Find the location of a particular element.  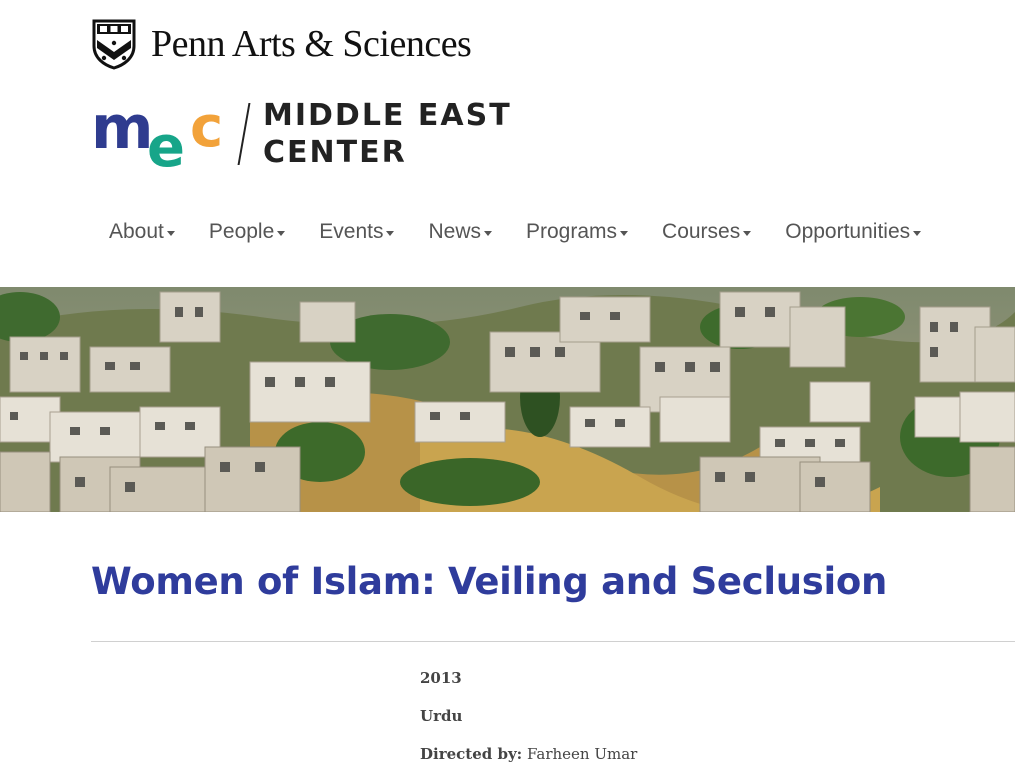

directed-by-label: Directed by: is located at coordinates (471, 754).